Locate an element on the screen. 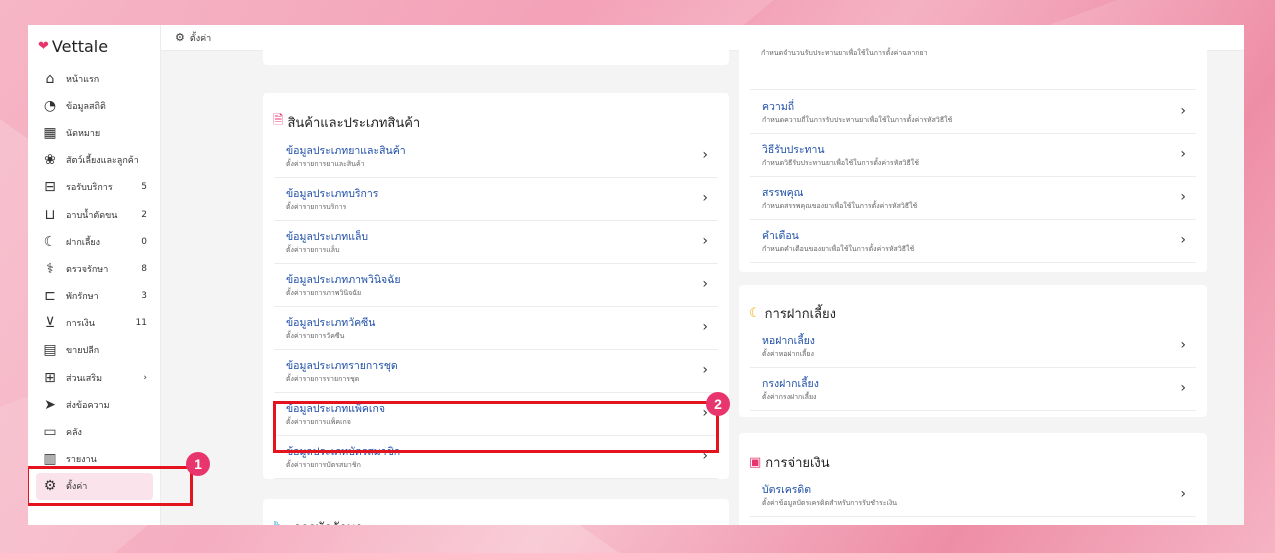  treatment-card-title: 🛏 การพักรักษา is located at coordinates (318, 521).